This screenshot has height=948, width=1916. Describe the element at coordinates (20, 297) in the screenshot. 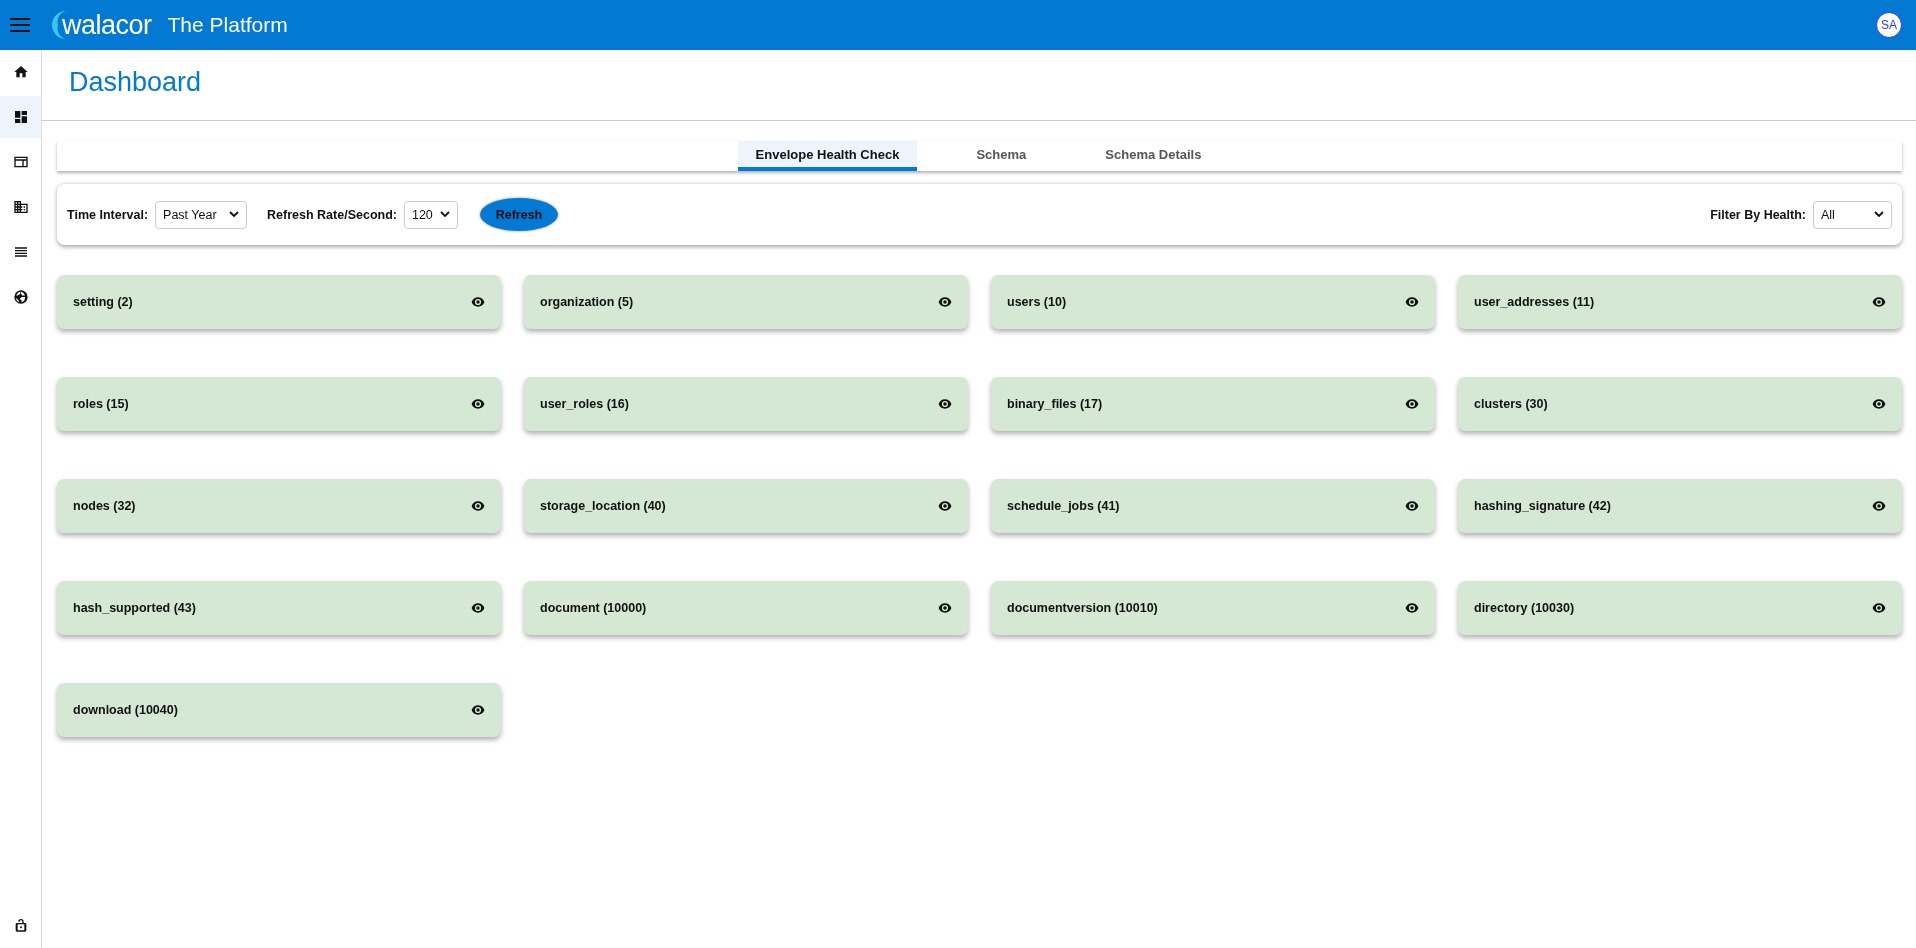

I see `globe-icon` at that location.